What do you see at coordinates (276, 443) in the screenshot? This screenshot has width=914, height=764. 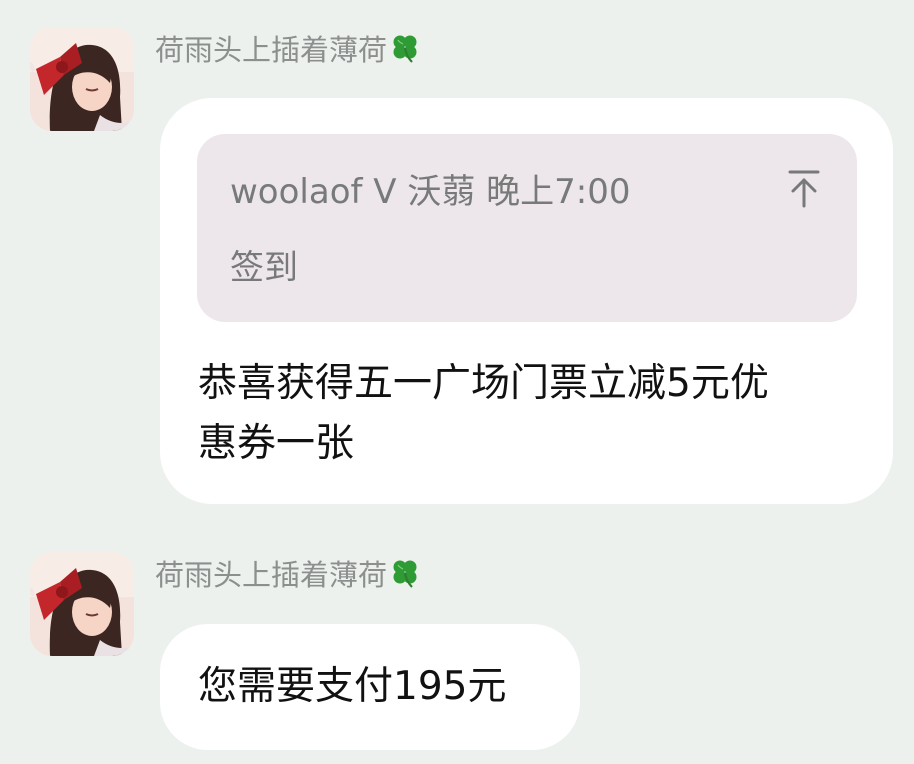 I see `message-text-line-2: 惠券一张` at bounding box center [276, 443].